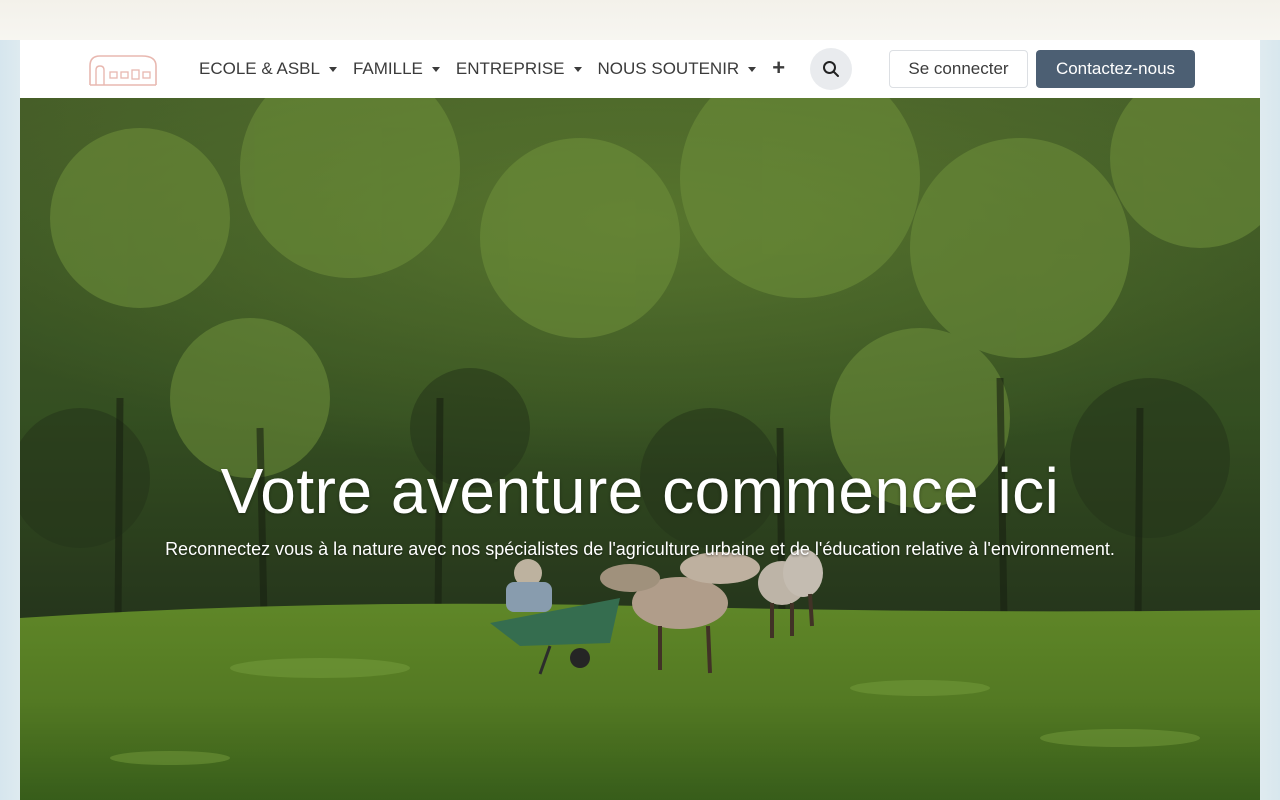 The height and width of the screenshot is (800, 1280). I want to click on farm-building-logo-icon, so click(123, 70).